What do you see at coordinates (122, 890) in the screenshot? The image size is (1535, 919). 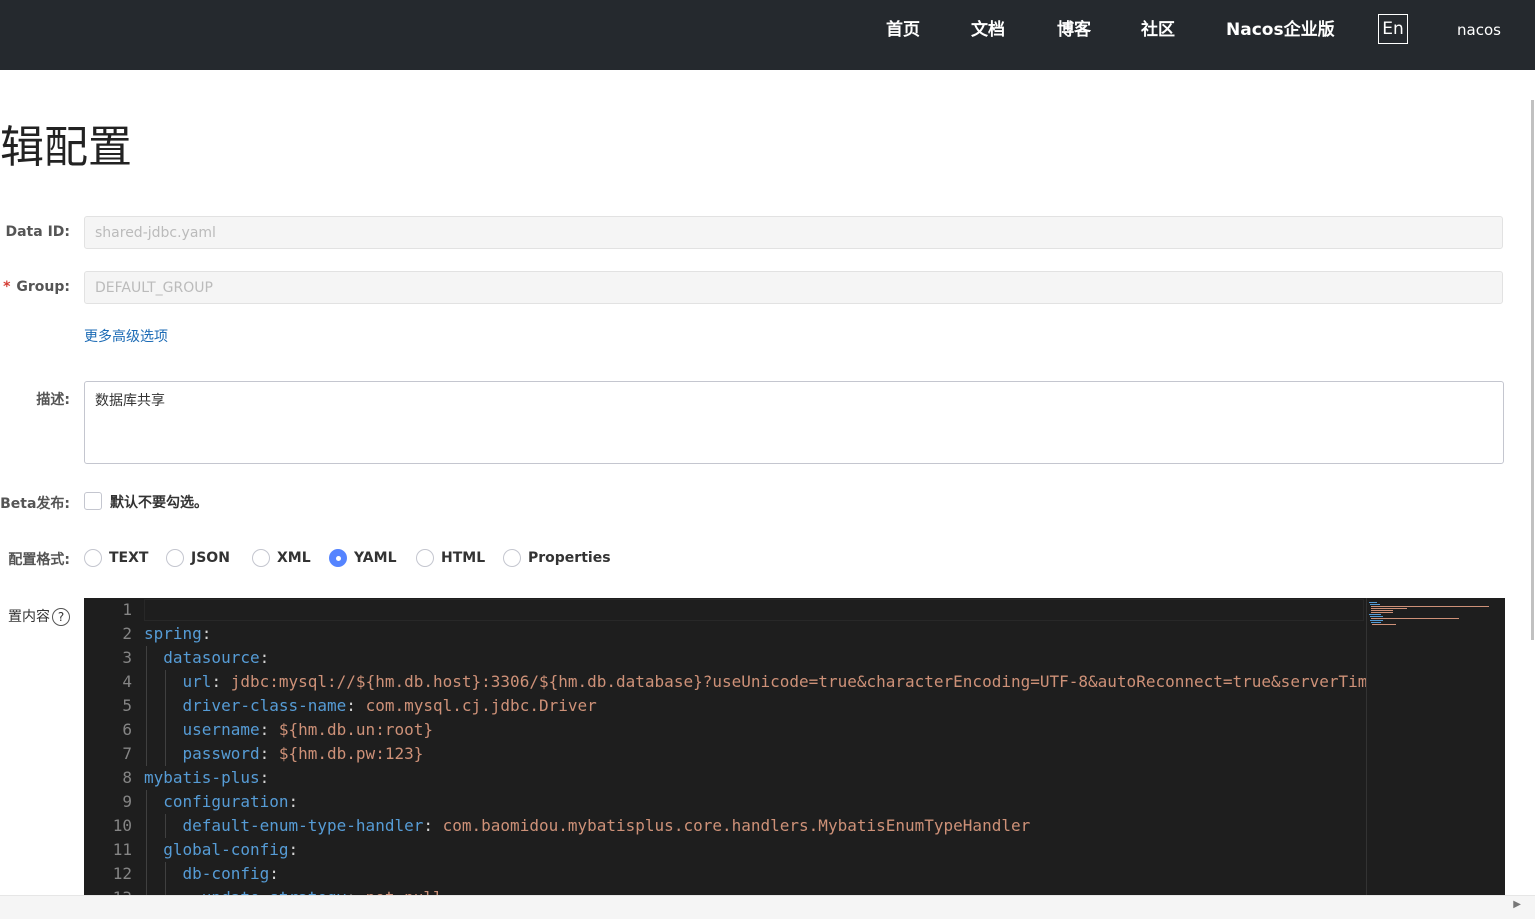 I see `line-number: 13` at bounding box center [122, 890].